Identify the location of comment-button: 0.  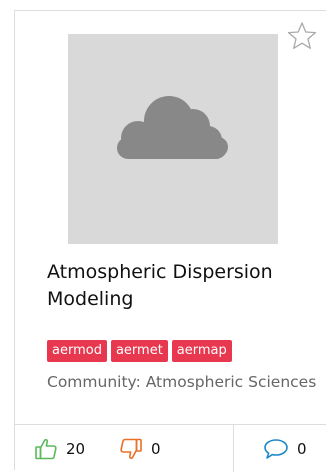
(285, 448).